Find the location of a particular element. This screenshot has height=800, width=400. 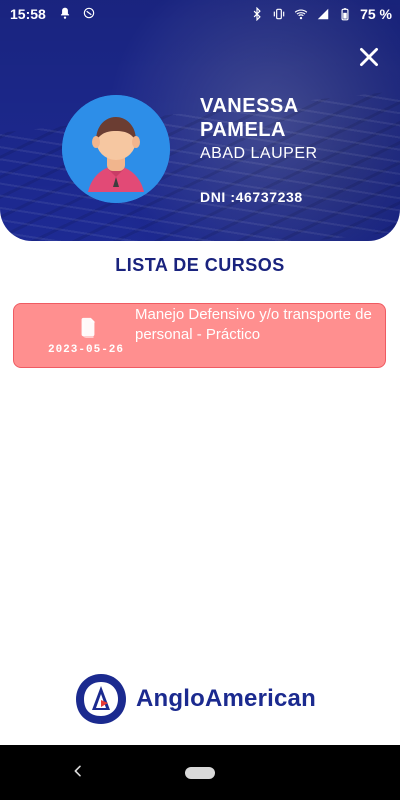

status-time: 15:58 is located at coordinates (28, 14).